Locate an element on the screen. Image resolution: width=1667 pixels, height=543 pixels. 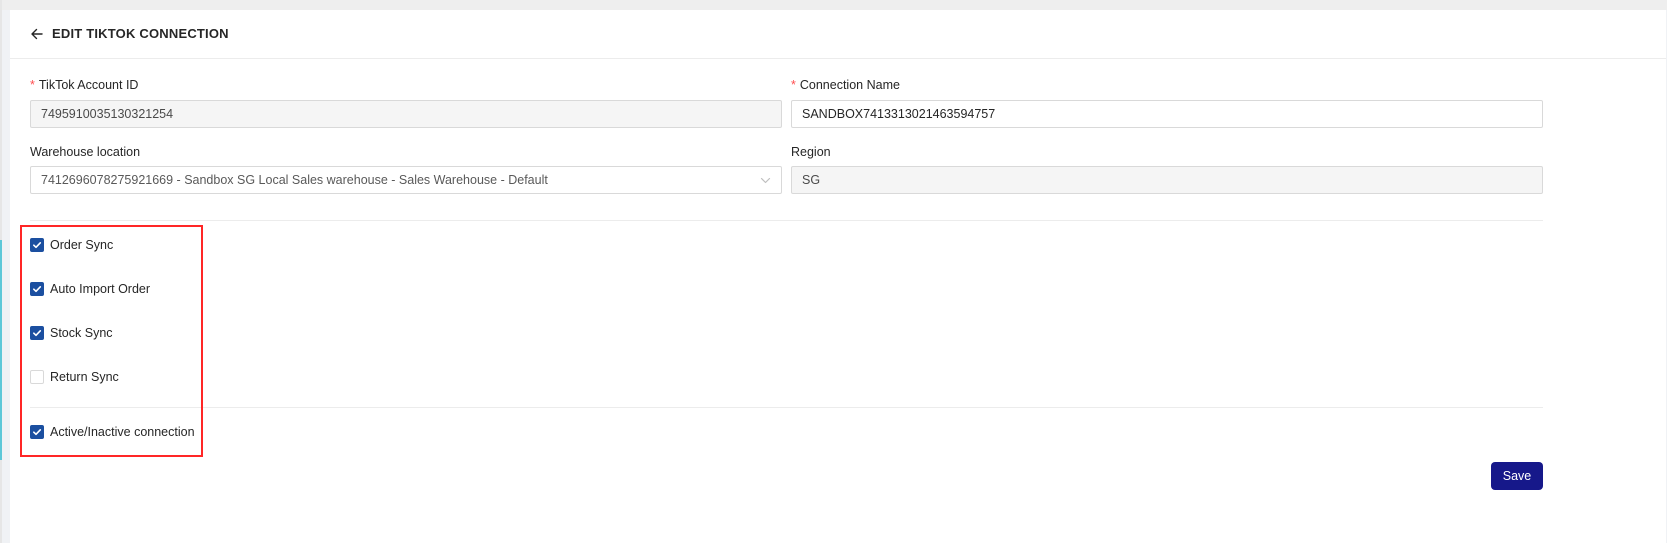
account-id-field: 7495910035130321254 is located at coordinates (406, 114).